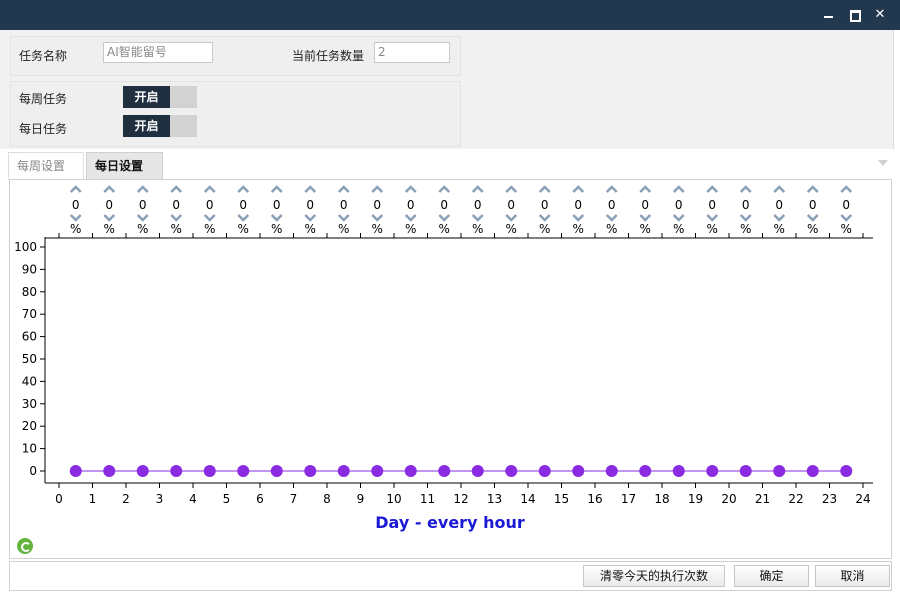  I want to click on y-tick-label: 30, so click(29, 404).